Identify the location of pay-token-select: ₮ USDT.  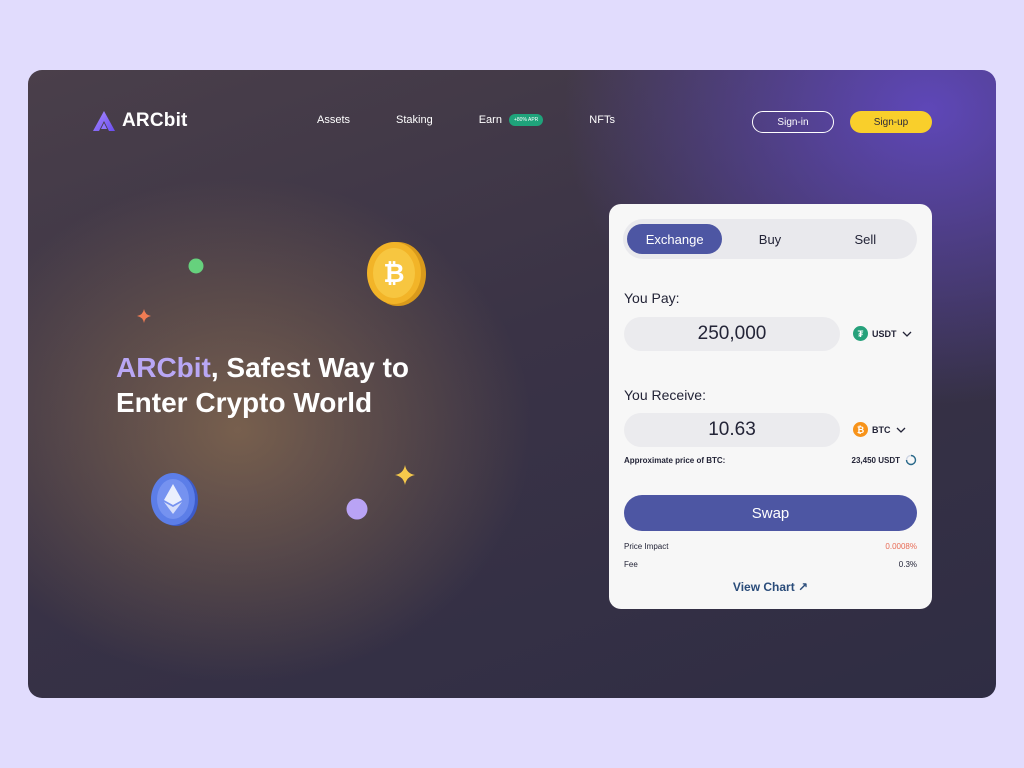
(883, 333).